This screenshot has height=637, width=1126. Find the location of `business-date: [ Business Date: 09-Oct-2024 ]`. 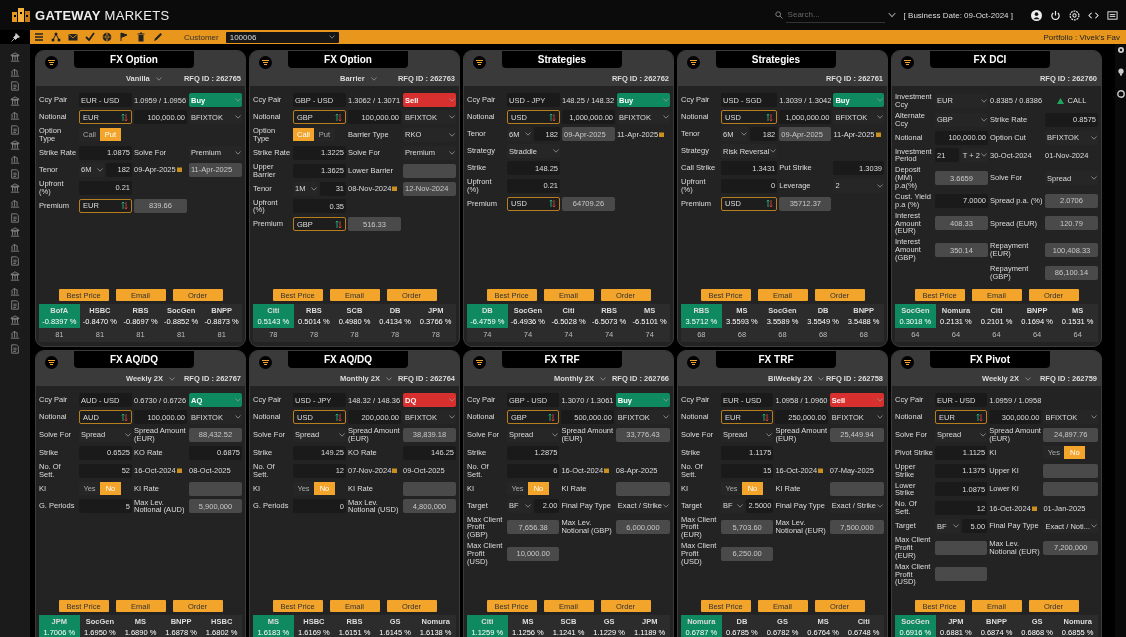

business-date: [ Business Date: 09-Oct-2024 ] is located at coordinates (958, 15).